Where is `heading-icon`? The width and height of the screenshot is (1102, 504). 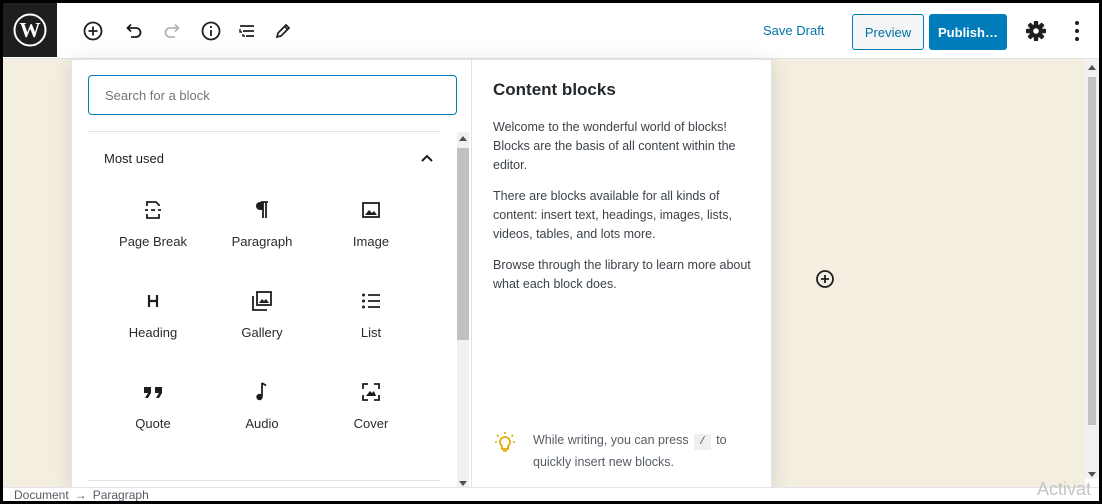
heading-icon is located at coordinates (153, 301).